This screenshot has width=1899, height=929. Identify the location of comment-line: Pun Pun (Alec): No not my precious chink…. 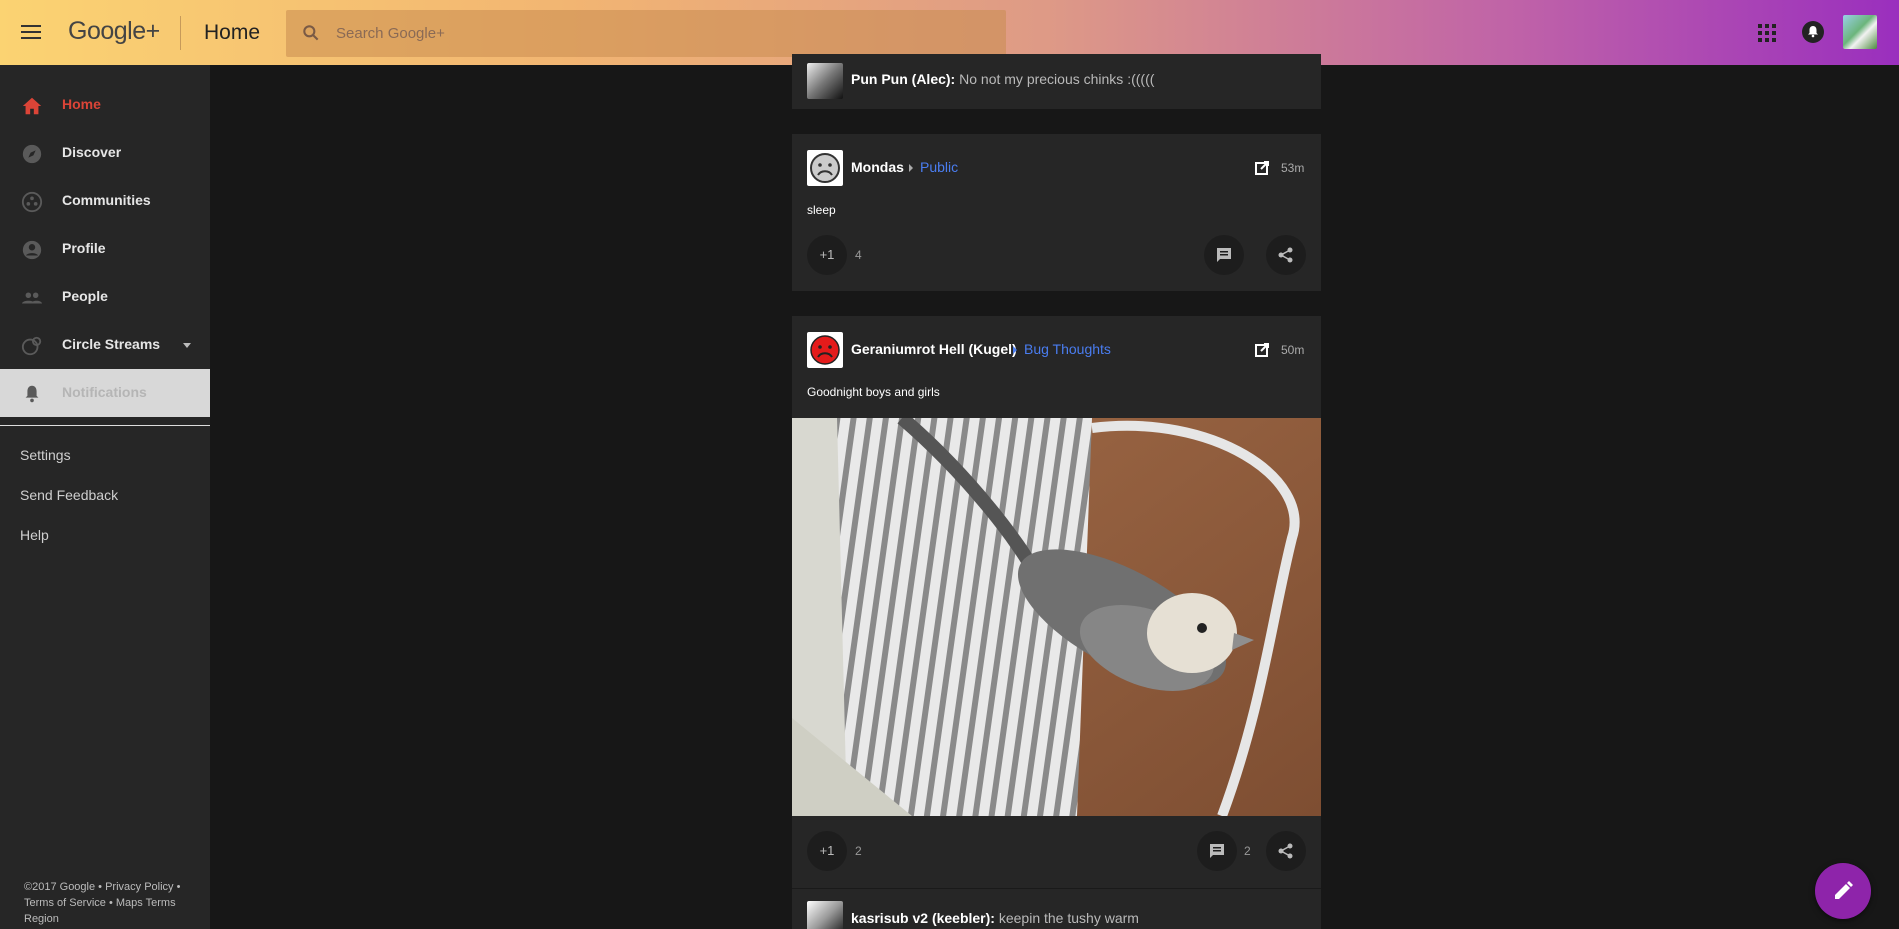
(1002, 79).